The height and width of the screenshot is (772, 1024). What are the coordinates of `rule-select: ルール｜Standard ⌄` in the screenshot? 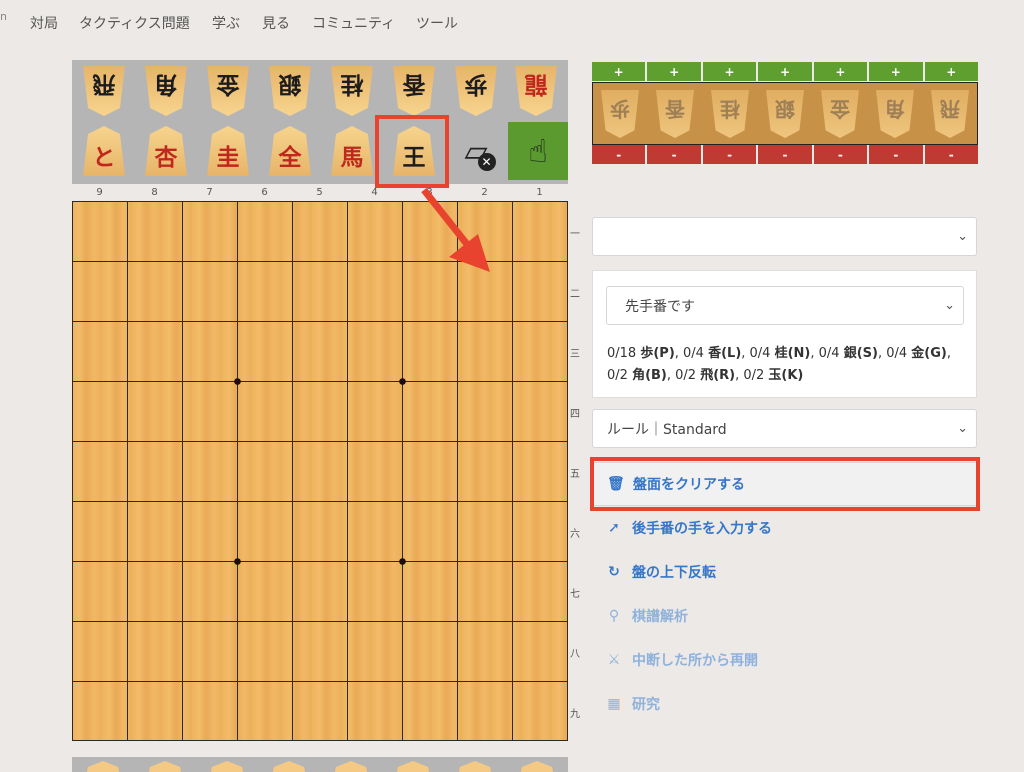 It's located at (784, 428).